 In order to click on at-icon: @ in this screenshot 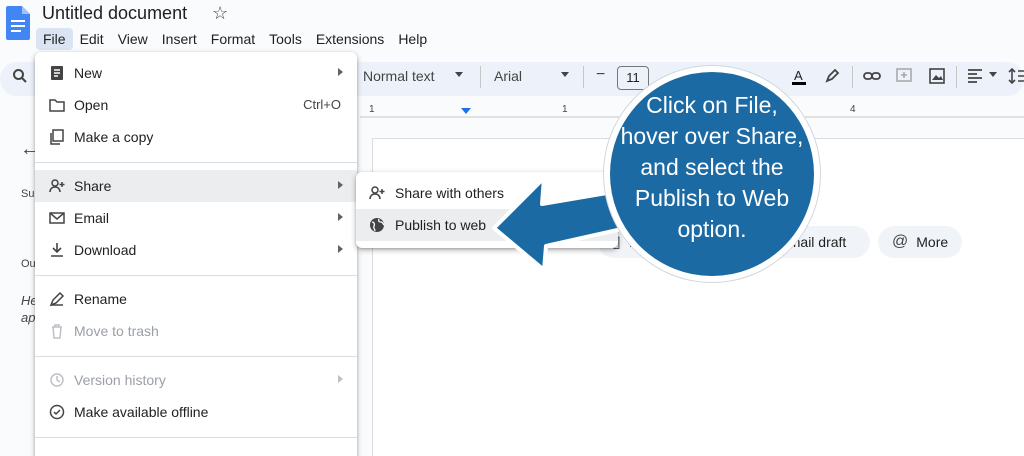, I will do `click(900, 241)`.